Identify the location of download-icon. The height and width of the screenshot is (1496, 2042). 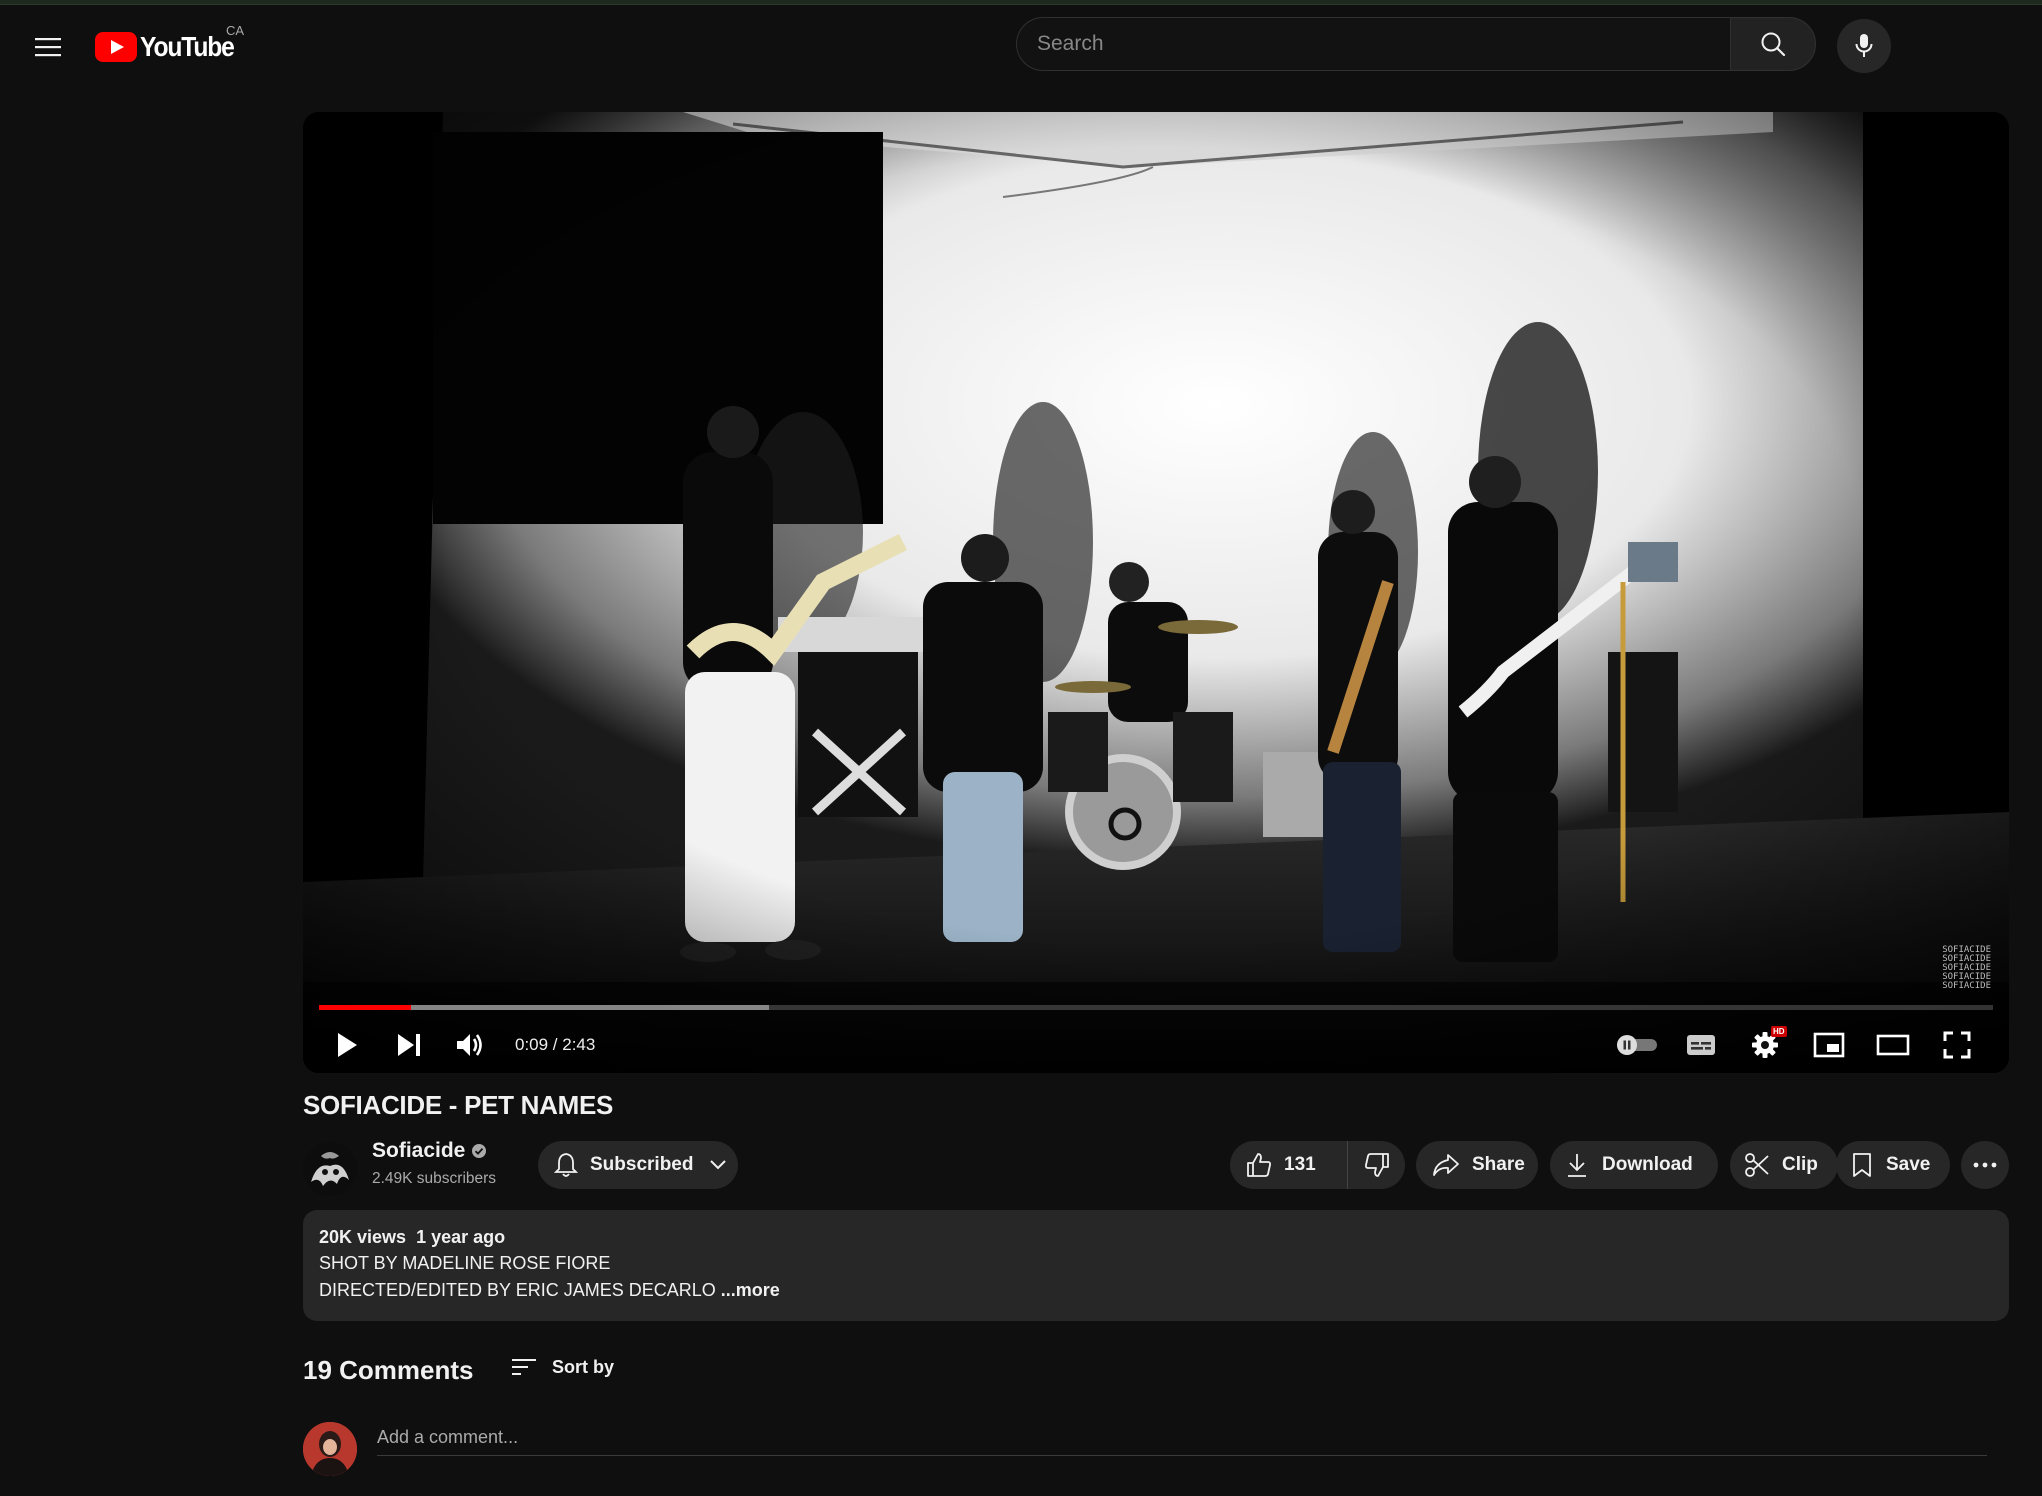
(1577, 1165).